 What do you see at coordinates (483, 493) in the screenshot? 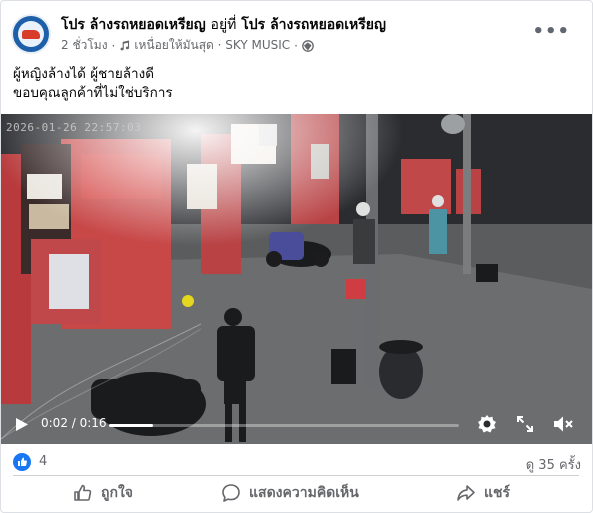
I see `share-button: แชร์` at bounding box center [483, 493].